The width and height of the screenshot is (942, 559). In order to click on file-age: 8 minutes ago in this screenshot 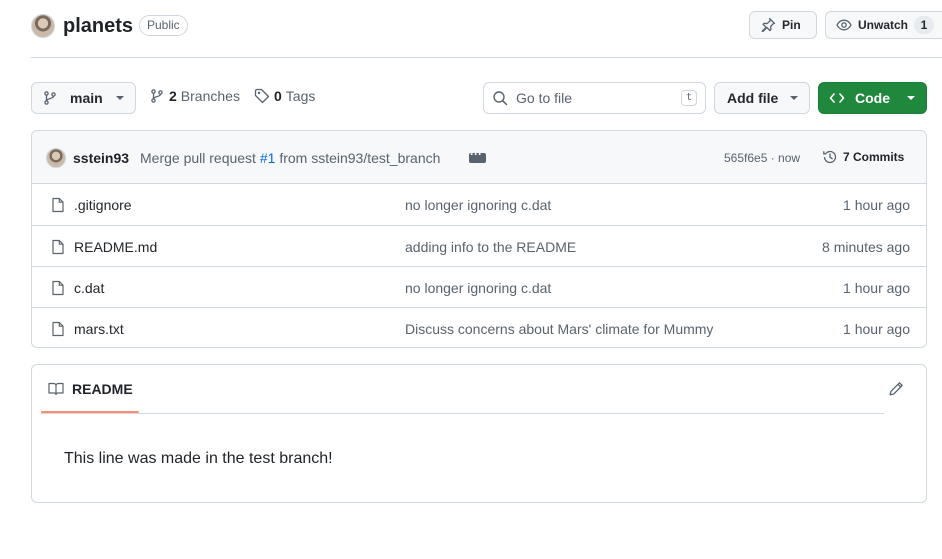, I will do `click(866, 247)`.